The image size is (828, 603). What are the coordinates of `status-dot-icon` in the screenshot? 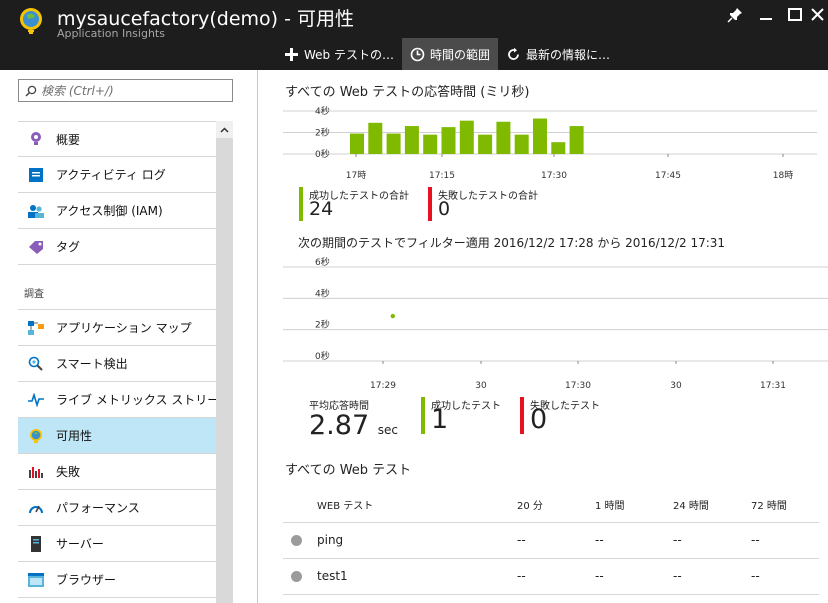 It's located at (296, 576).